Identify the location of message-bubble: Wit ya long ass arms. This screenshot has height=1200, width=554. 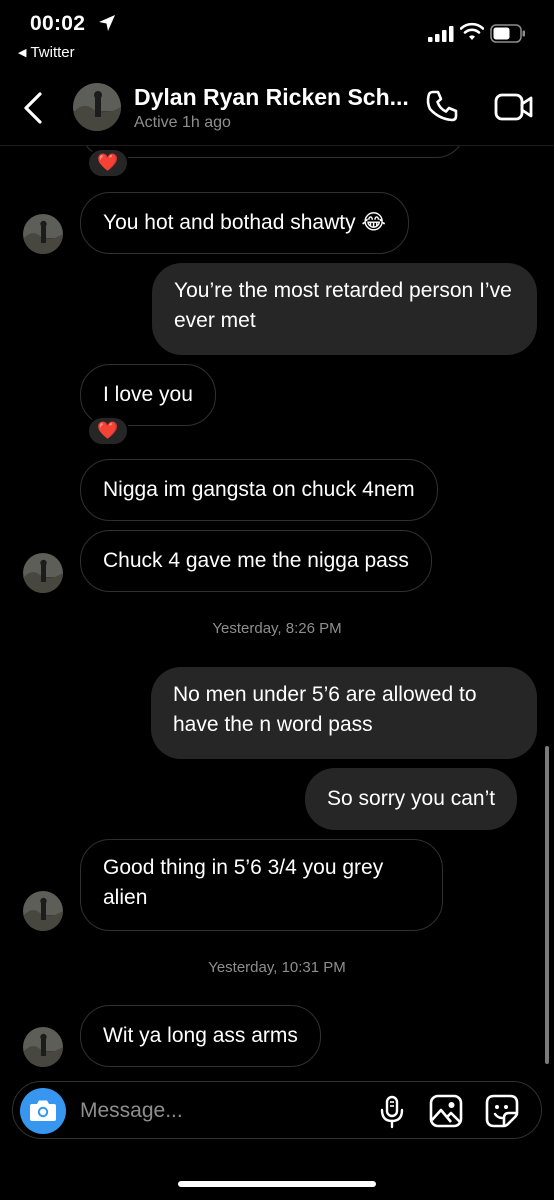
(200, 1036).